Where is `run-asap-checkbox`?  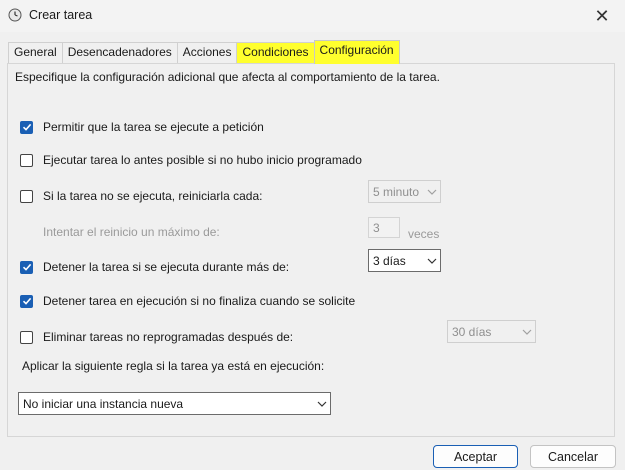 run-asap-checkbox is located at coordinates (26, 160).